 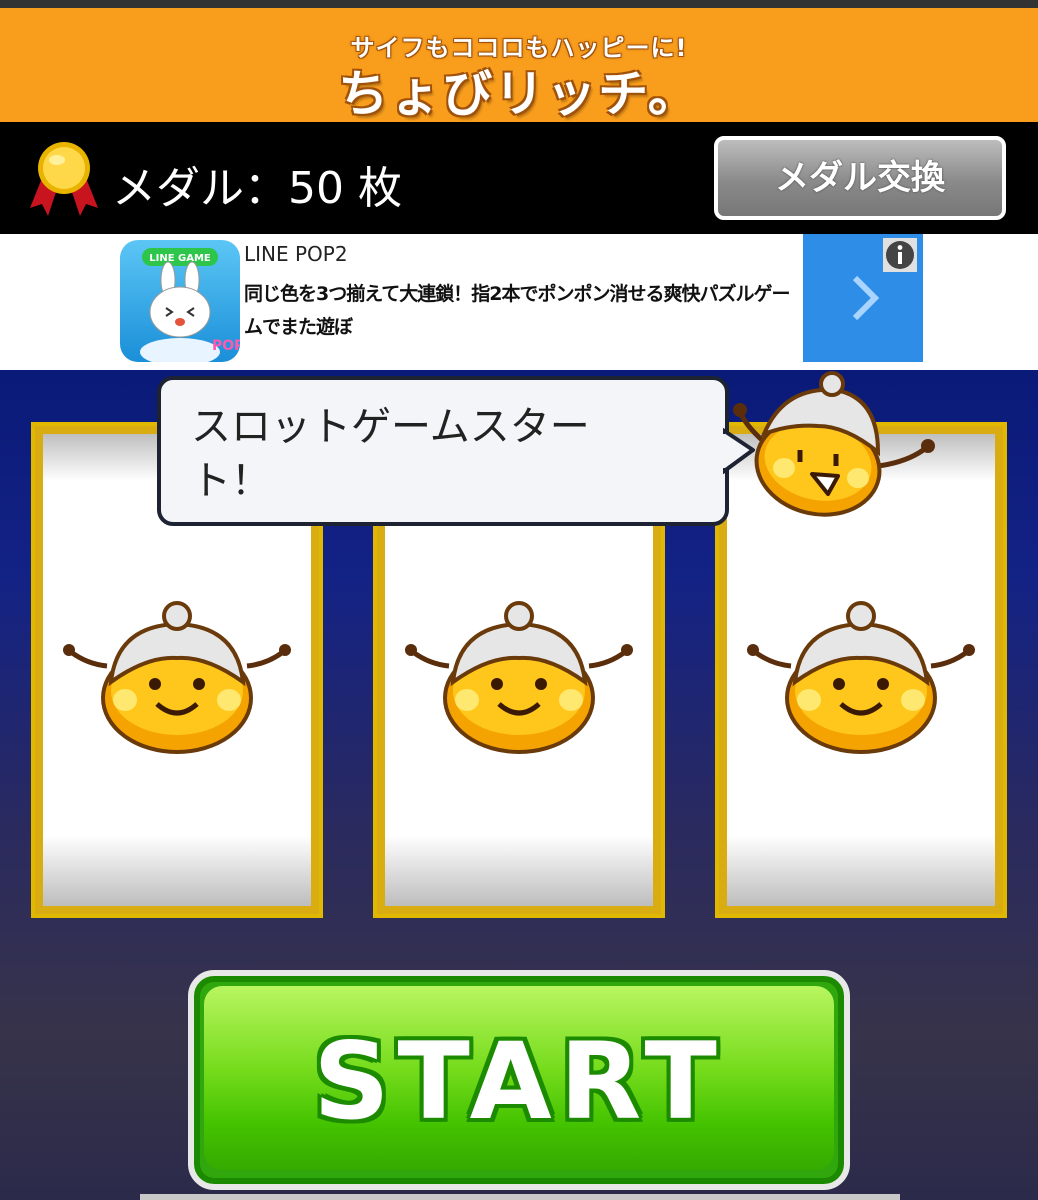 I want to click on top-status-strip, so click(x=519, y=4).